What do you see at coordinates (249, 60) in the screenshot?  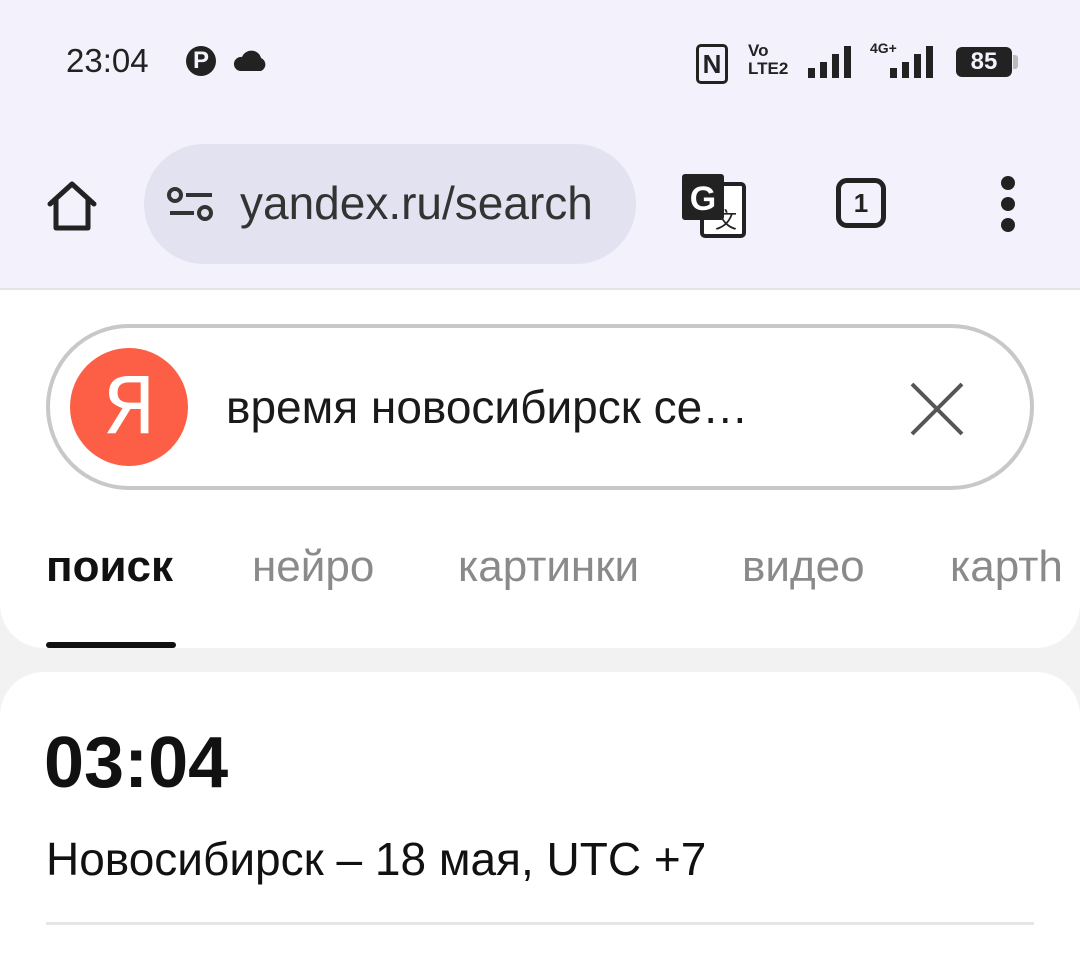 I see `cloud-icon` at bounding box center [249, 60].